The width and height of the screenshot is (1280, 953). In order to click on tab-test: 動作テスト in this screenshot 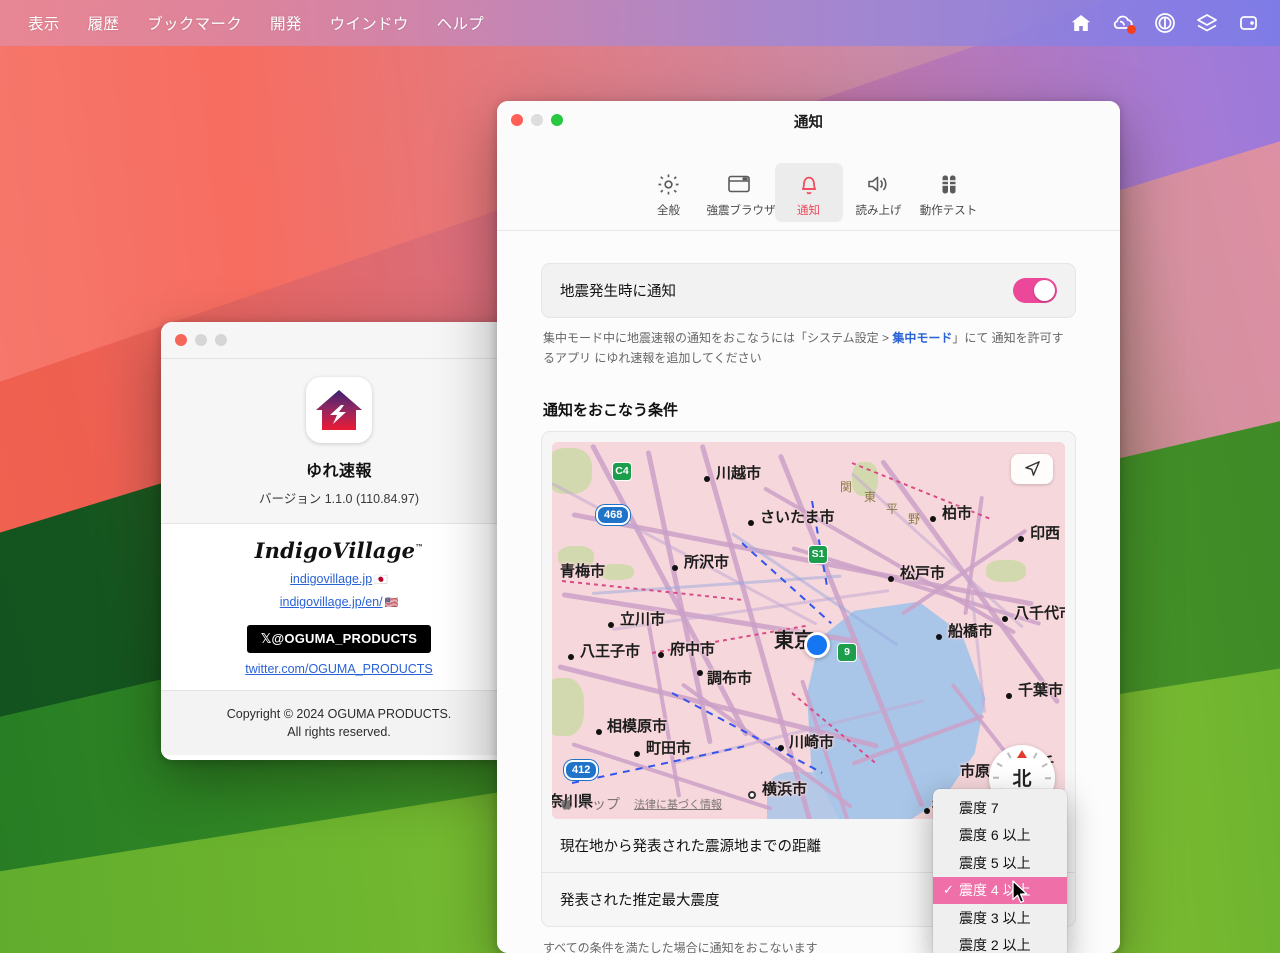, I will do `click(949, 192)`.